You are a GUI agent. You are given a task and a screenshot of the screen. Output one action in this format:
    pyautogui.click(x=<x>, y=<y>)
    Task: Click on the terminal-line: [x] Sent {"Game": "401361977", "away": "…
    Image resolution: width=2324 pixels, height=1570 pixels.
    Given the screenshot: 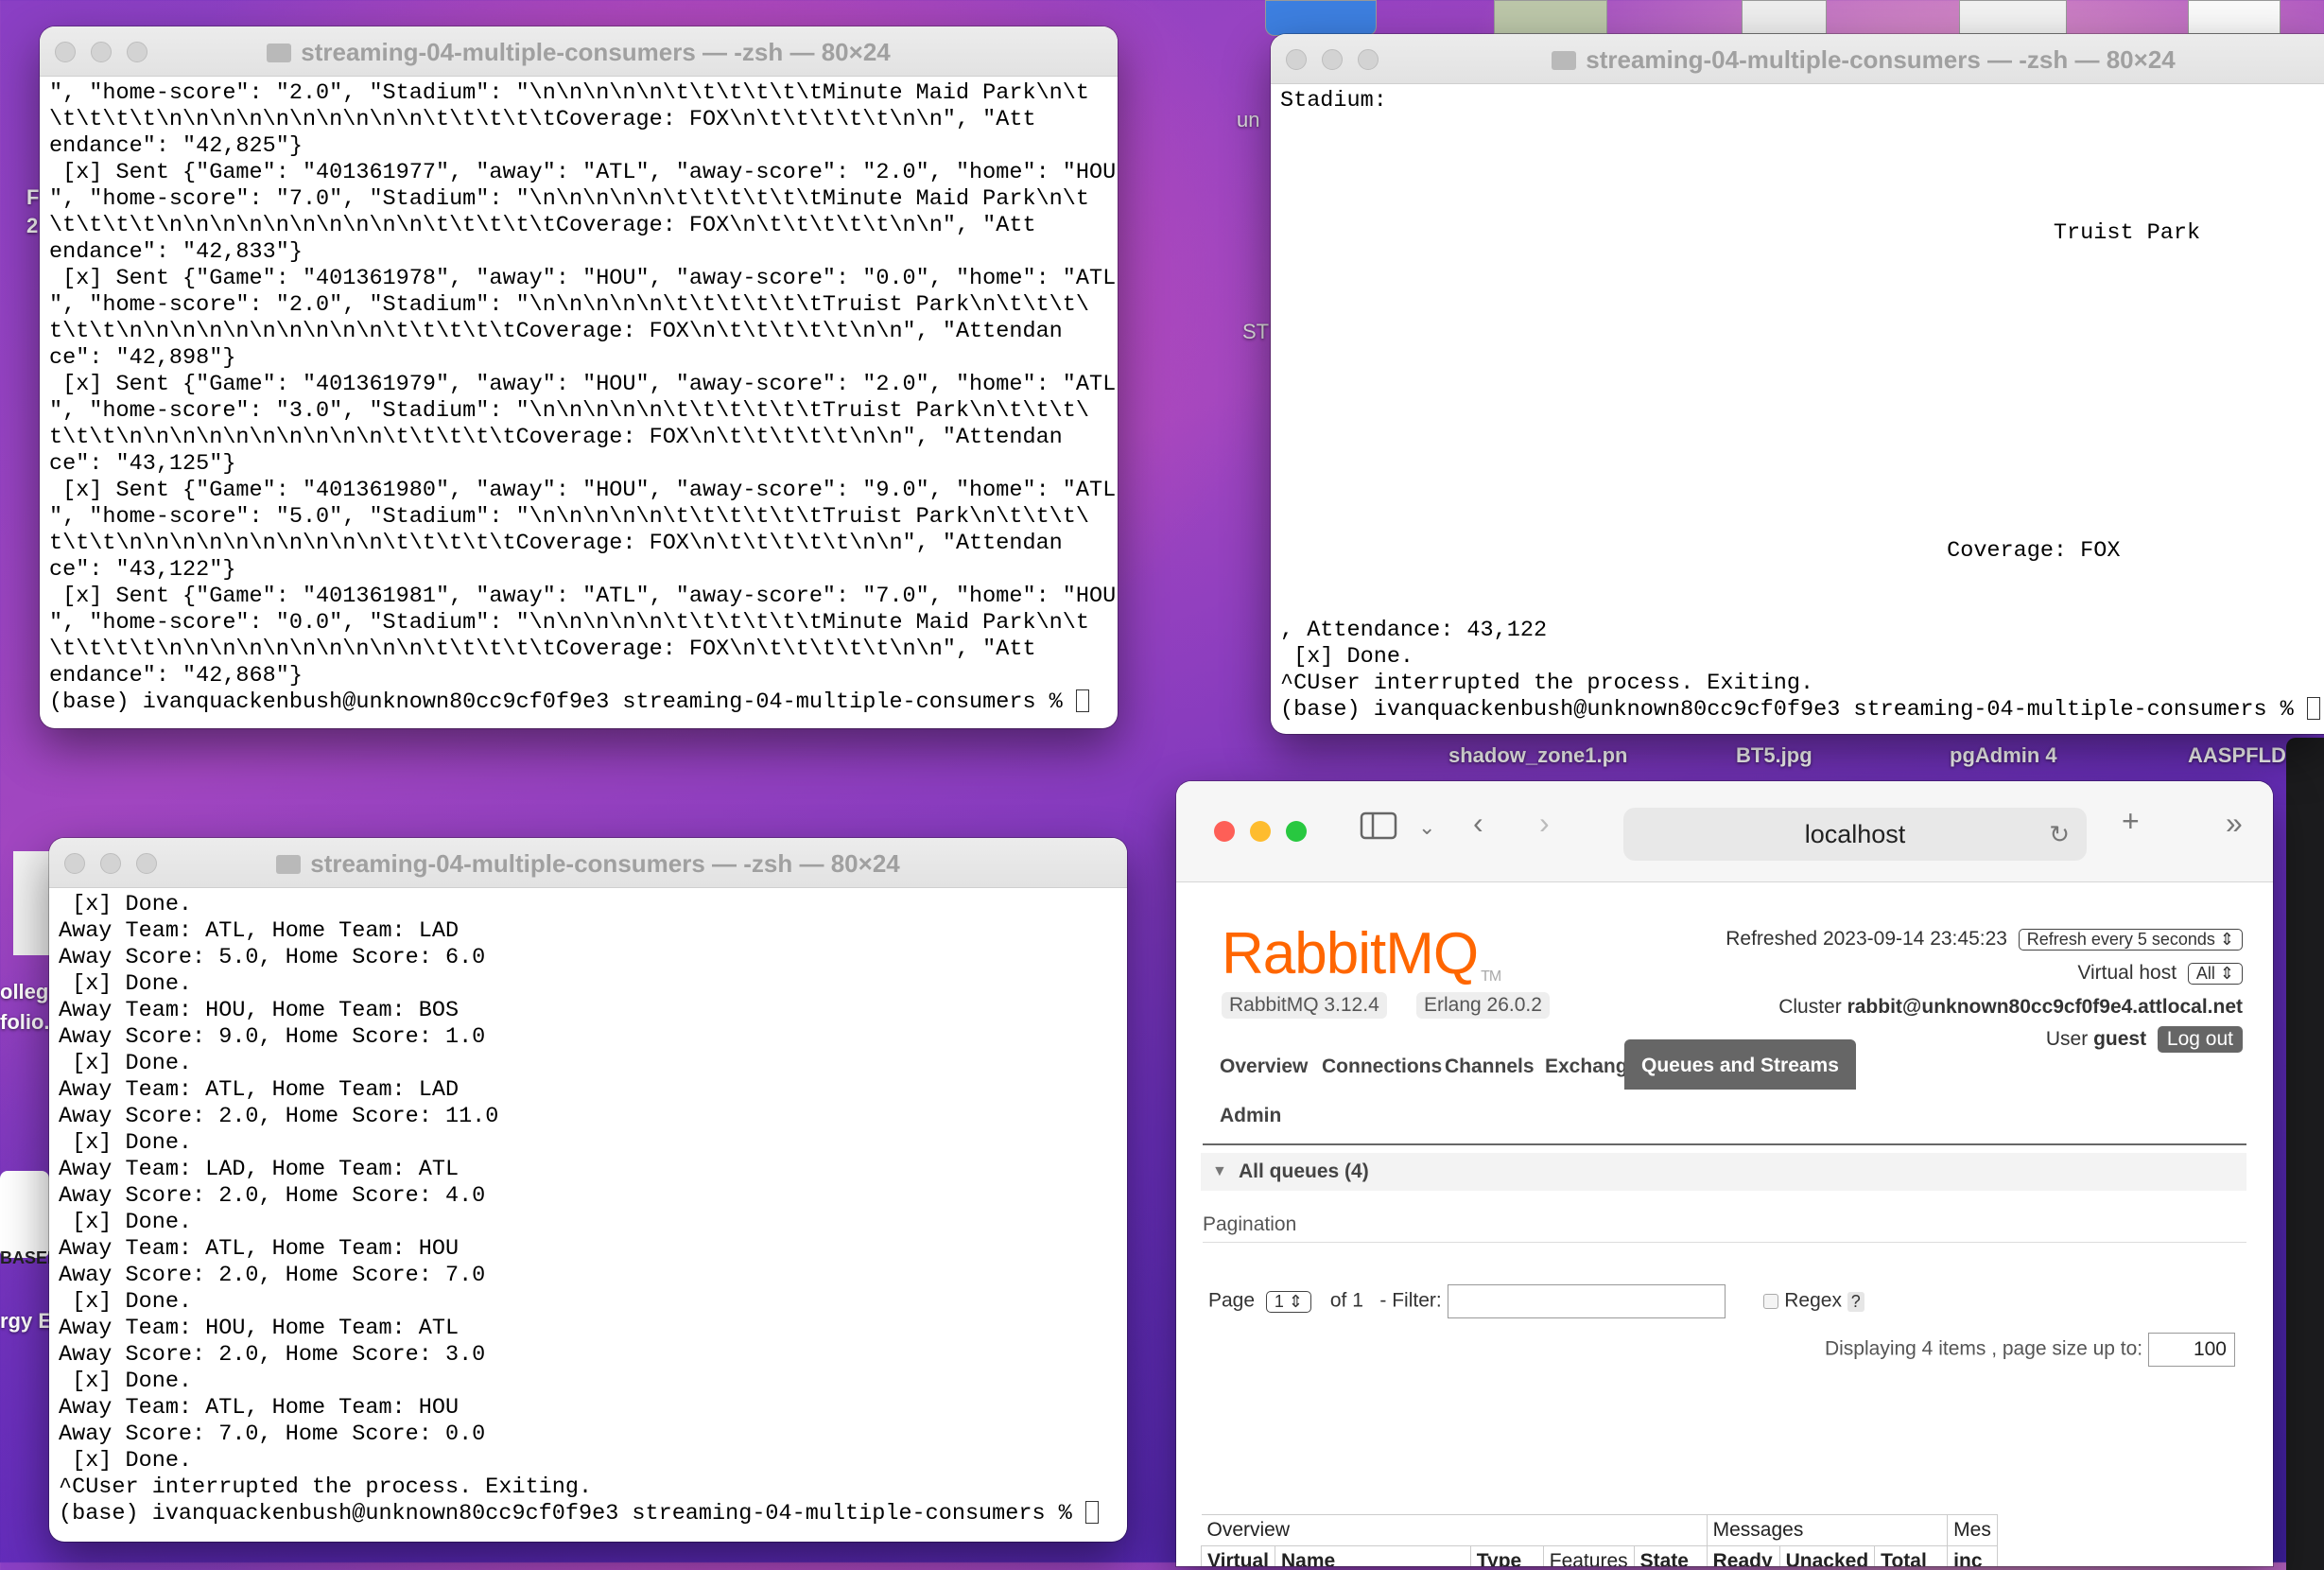 What is the action you would take?
    pyautogui.click(x=583, y=172)
    